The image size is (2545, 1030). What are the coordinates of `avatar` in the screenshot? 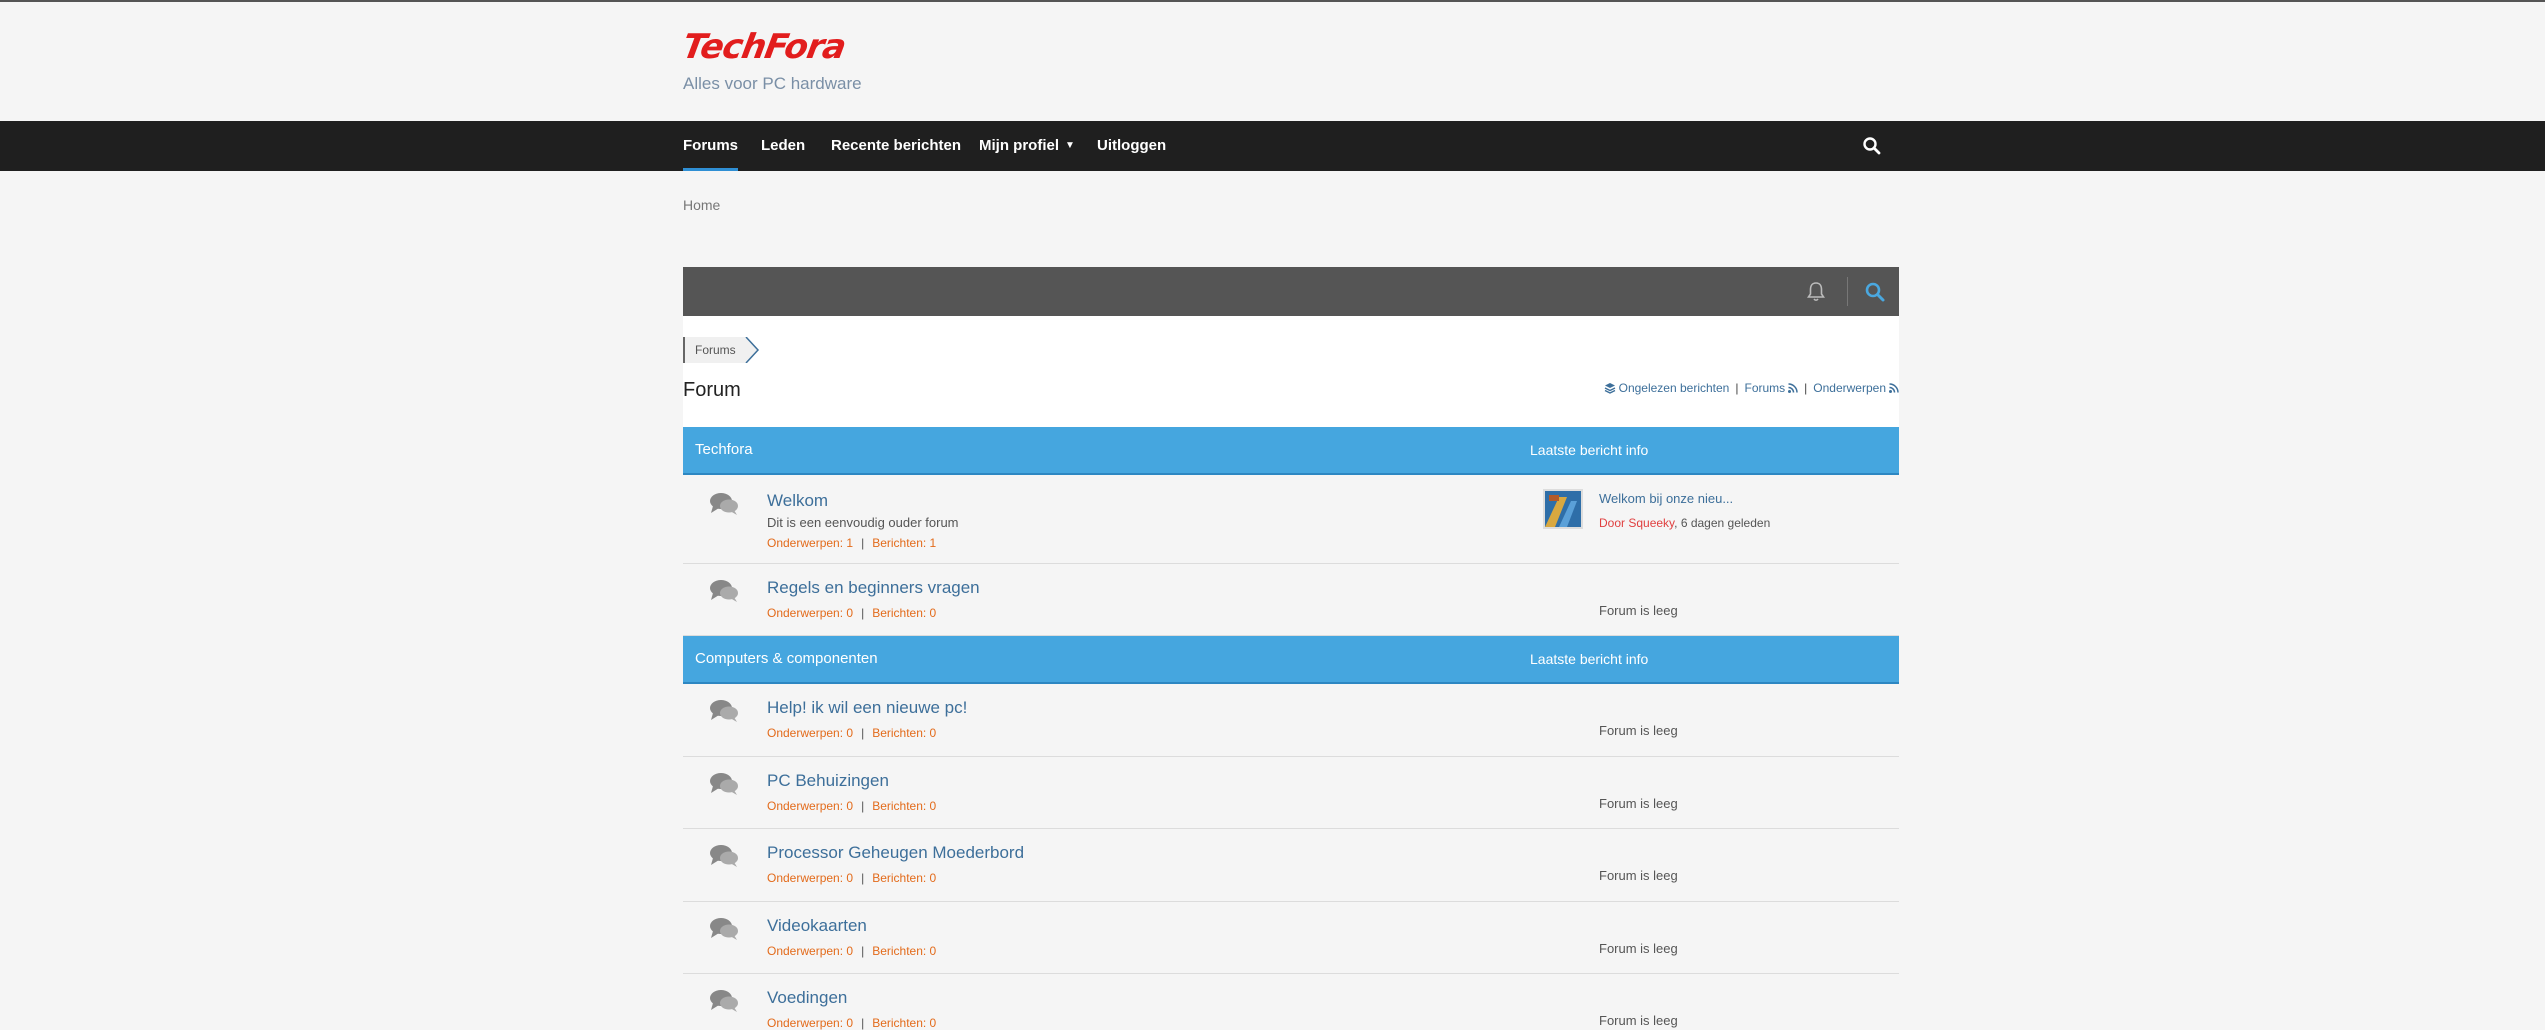 It's located at (1563, 509).